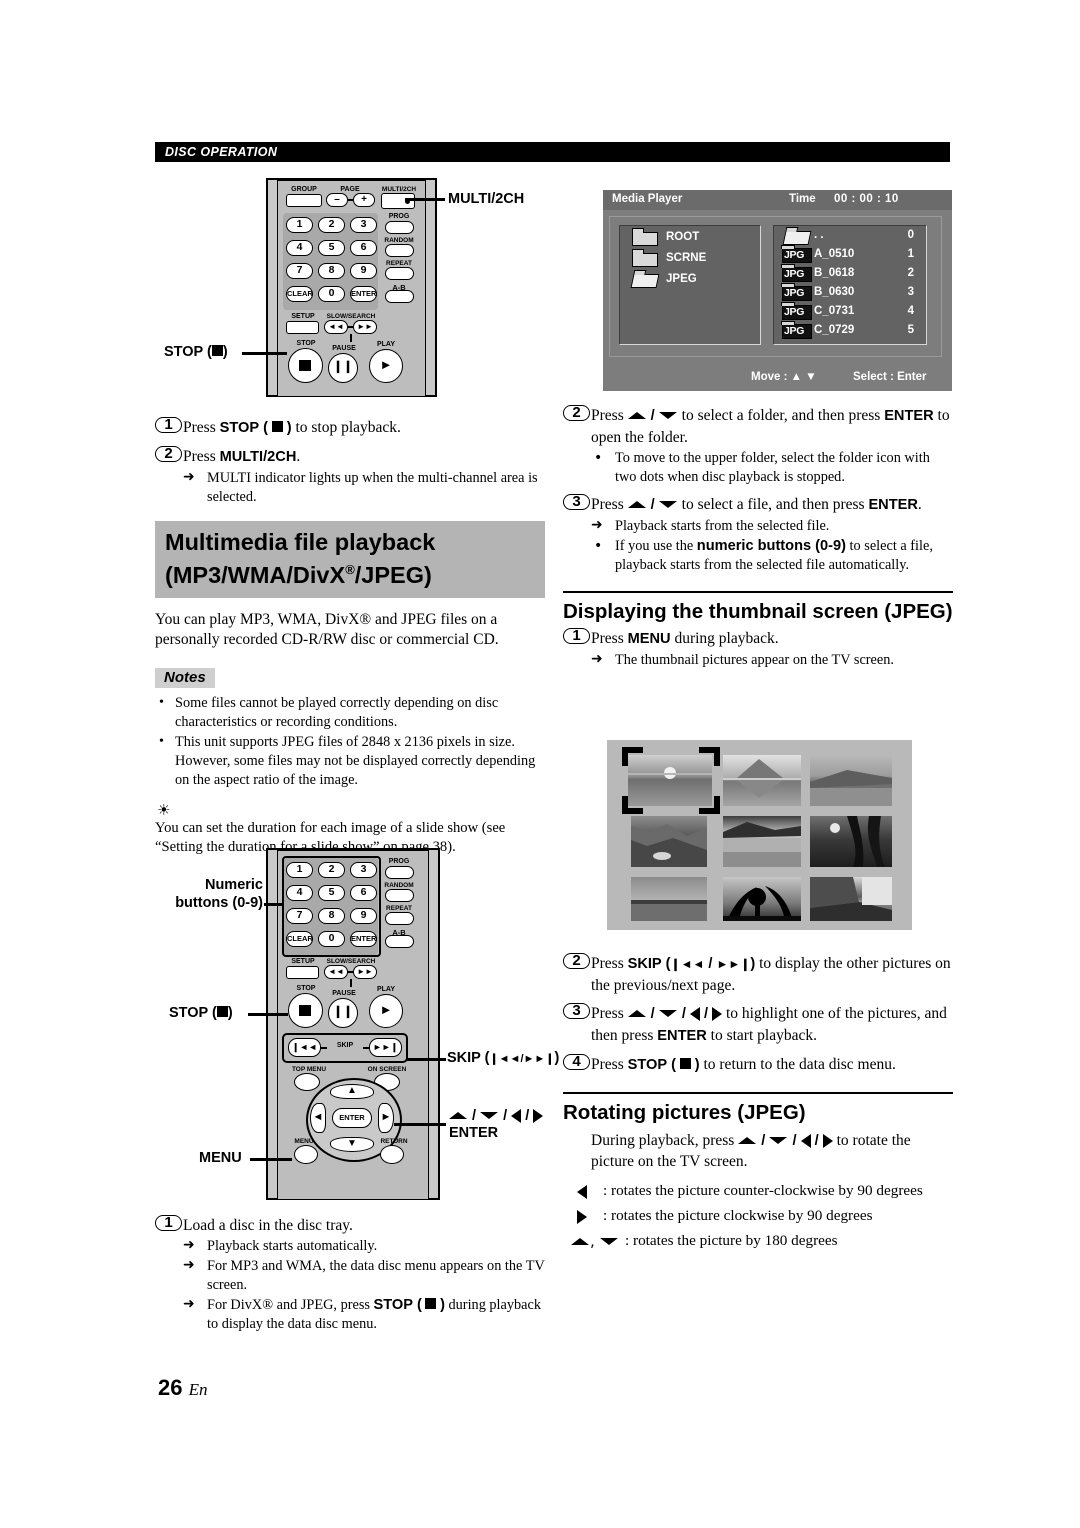 This screenshot has height=1528, width=1080. I want to click on arrow-up-icon, so click(747, 1140).